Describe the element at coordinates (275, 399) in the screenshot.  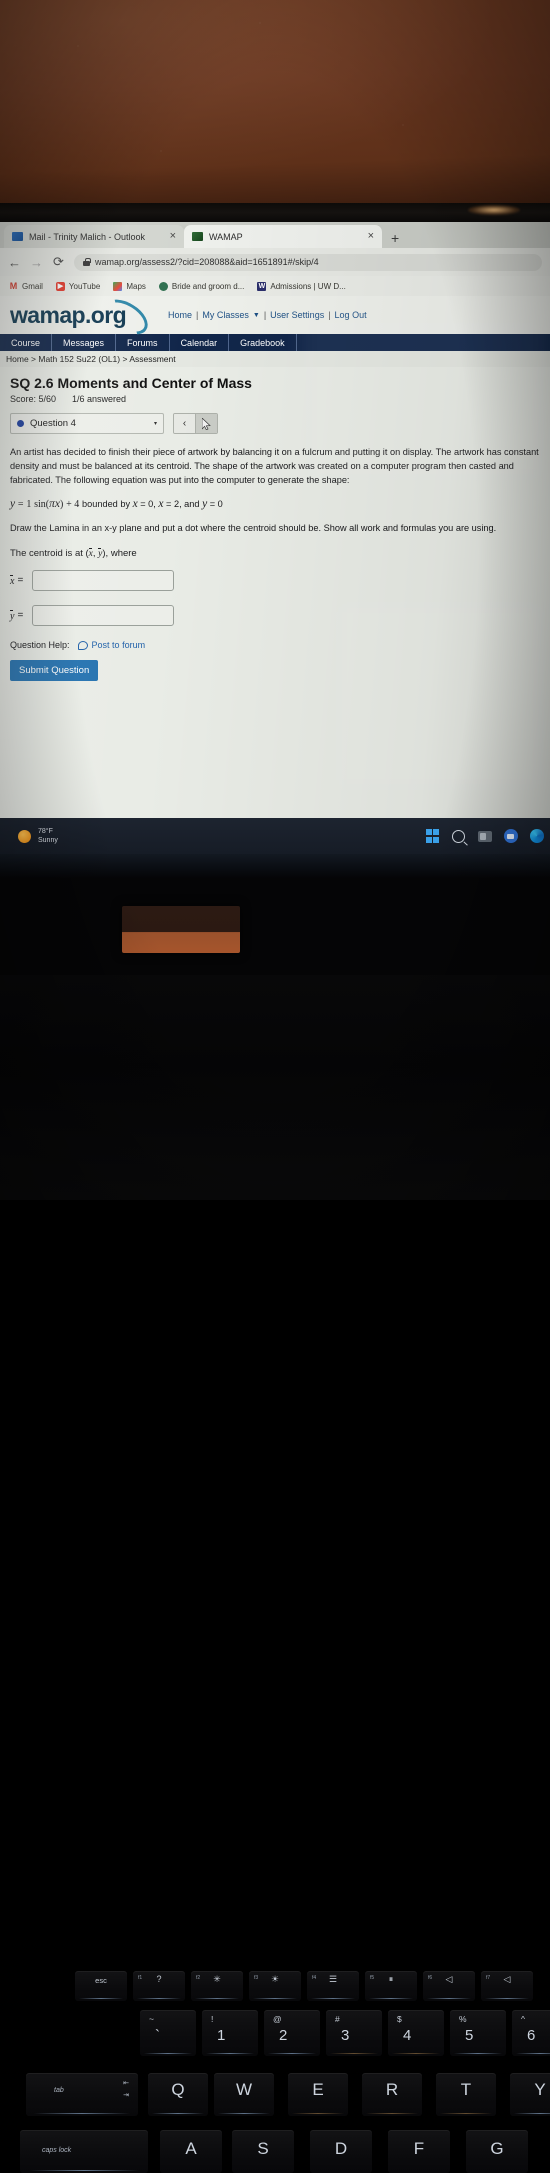
I see `score-line: Score: 5/60 1/6 answered` at that location.